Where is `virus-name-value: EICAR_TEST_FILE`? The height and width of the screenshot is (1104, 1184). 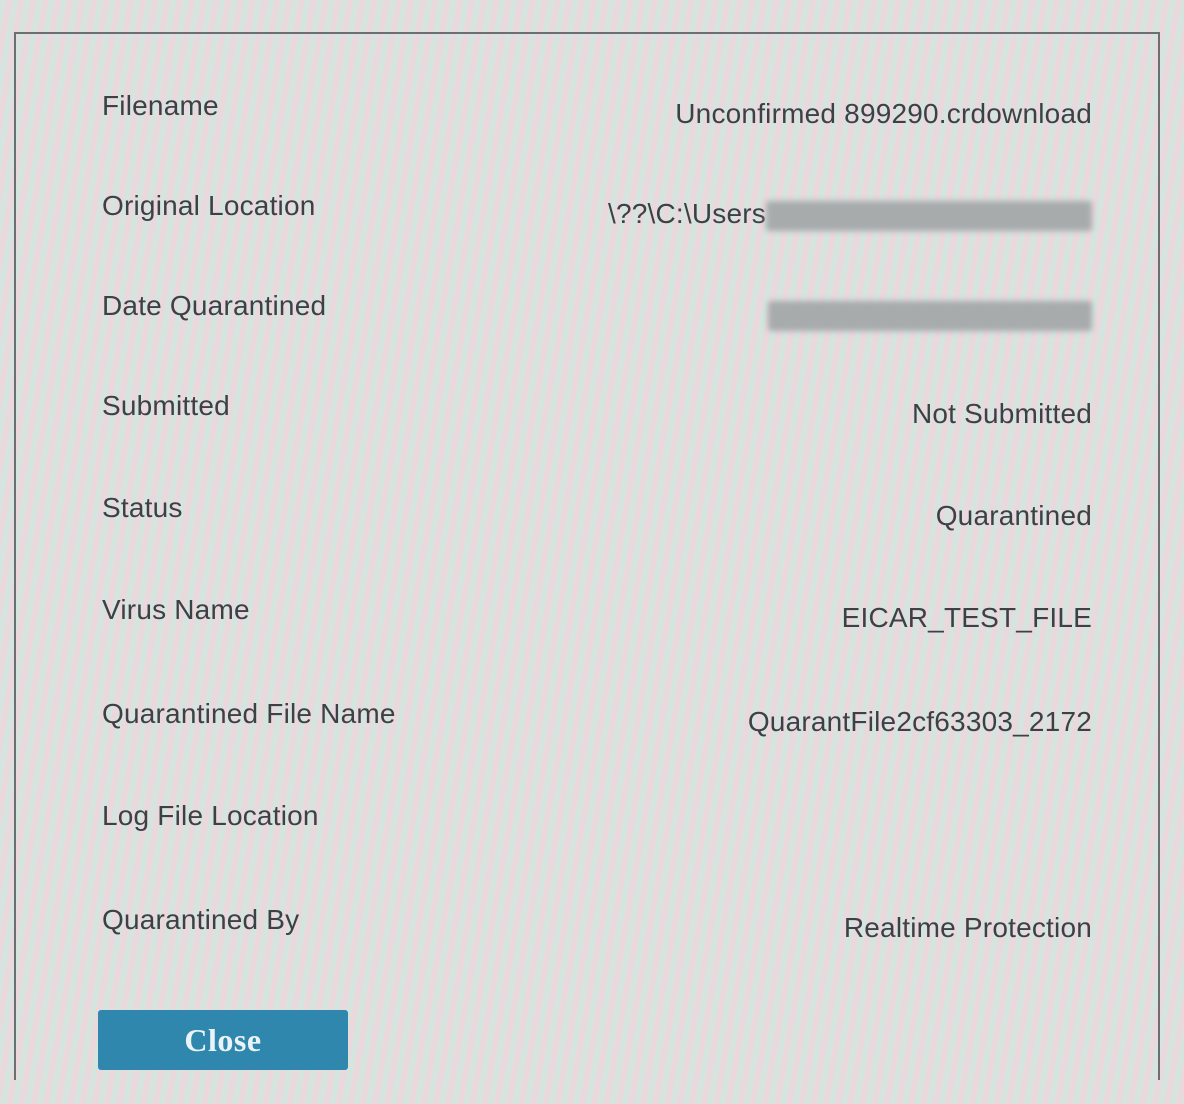
virus-name-value: EICAR_TEST_FILE is located at coordinates (966, 617).